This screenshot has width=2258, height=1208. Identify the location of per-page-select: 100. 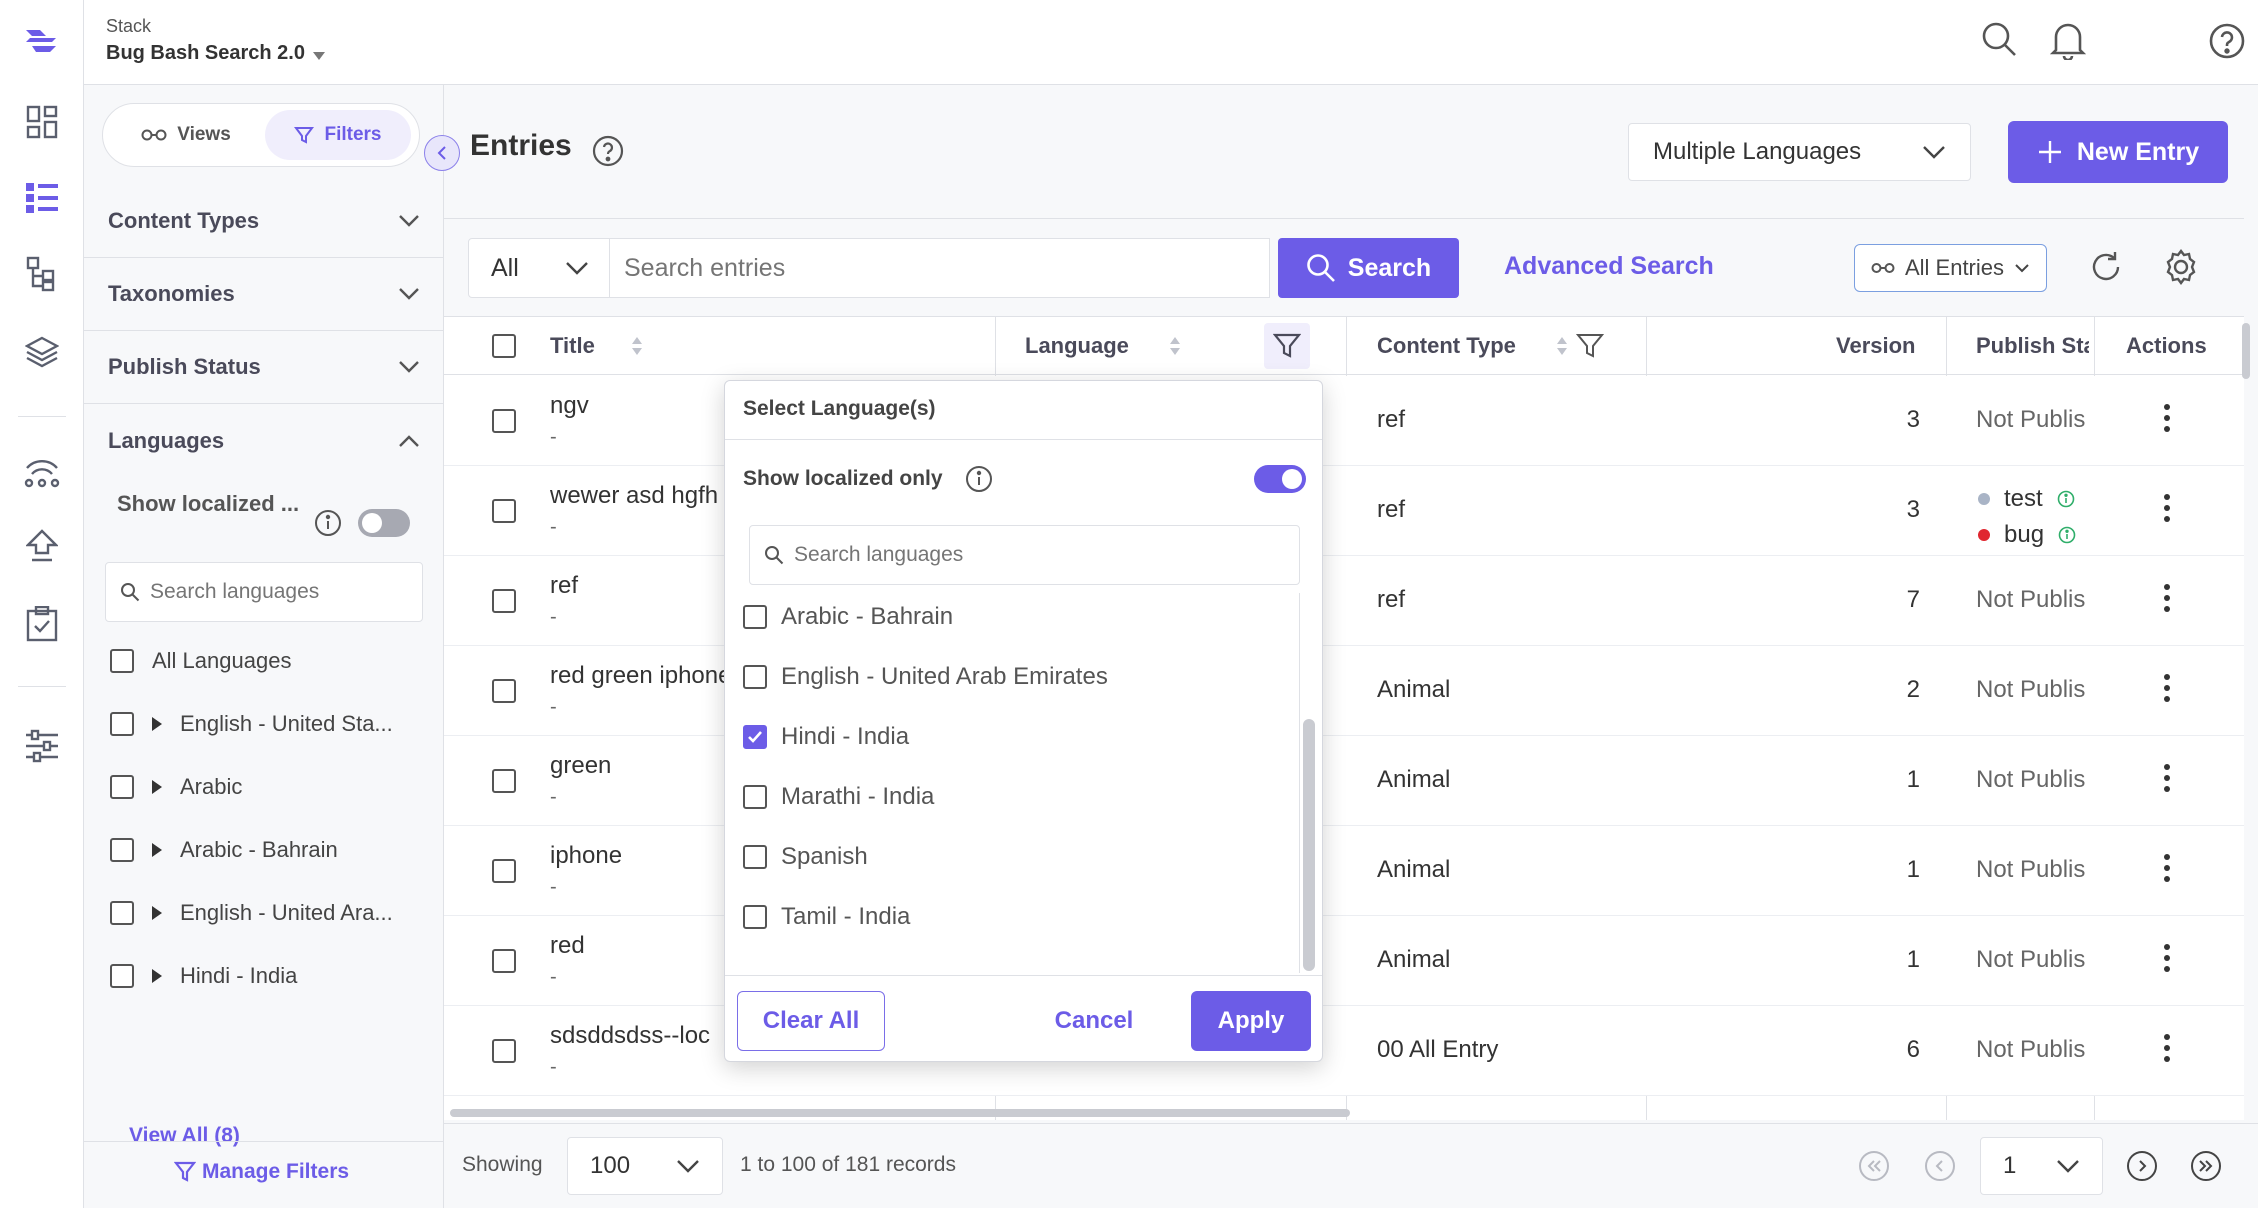
(645, 1166).